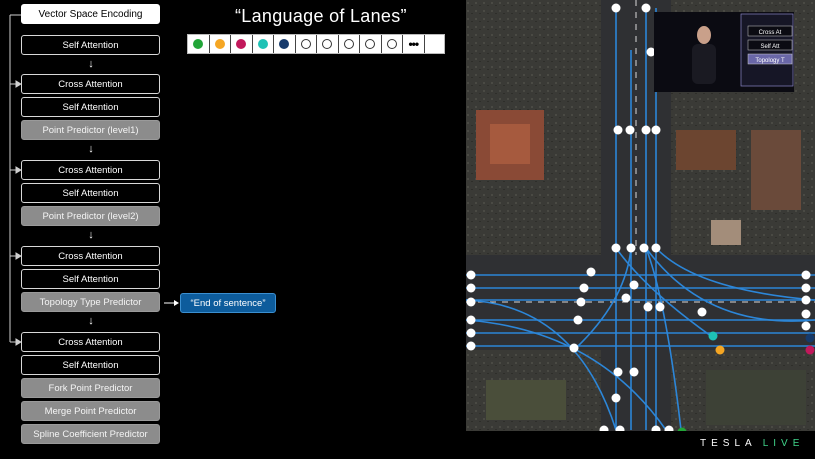  What do you see at coordinates (90, 342) in the screenshot?
I see `cross-attention-block-4: Cross Attention` at bounding box center [90, 342].